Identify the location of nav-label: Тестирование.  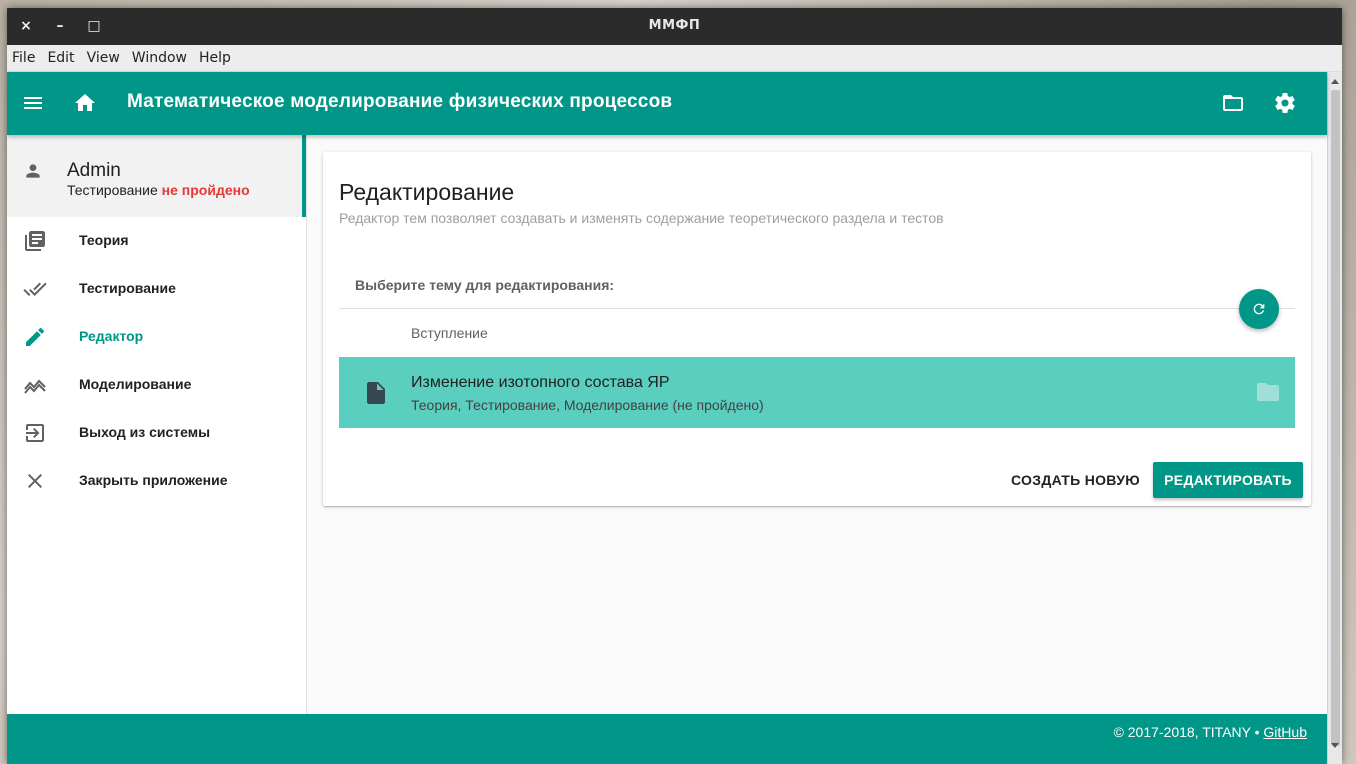
(127, 288).